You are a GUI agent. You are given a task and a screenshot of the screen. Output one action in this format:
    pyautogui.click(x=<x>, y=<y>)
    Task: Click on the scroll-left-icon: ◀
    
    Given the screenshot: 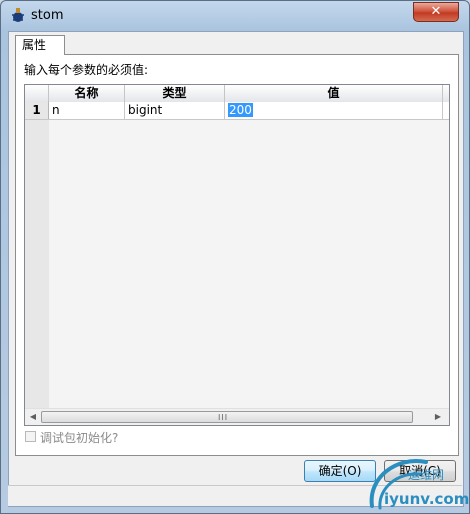 What is the action you would take?
    pyautogui.click(x=33, y=417)
    